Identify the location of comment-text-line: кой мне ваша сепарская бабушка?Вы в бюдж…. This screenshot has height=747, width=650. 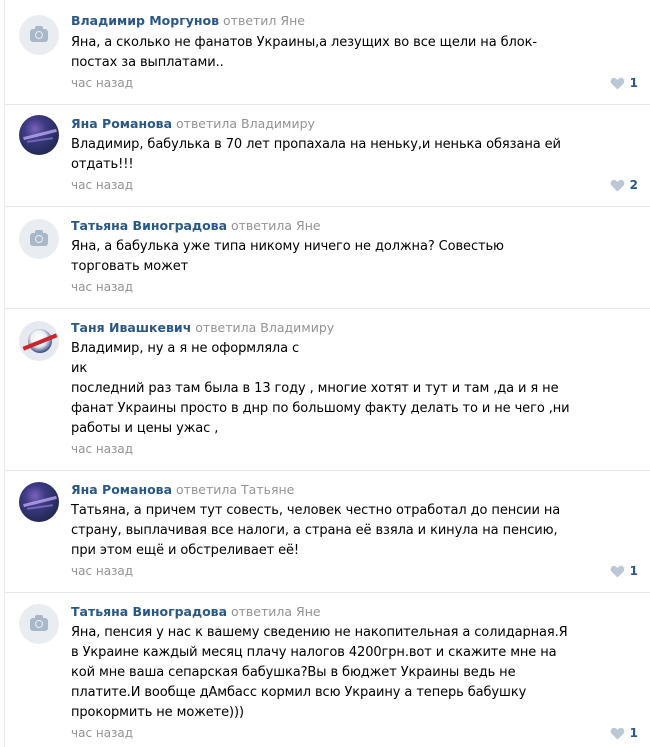
(293, 672).